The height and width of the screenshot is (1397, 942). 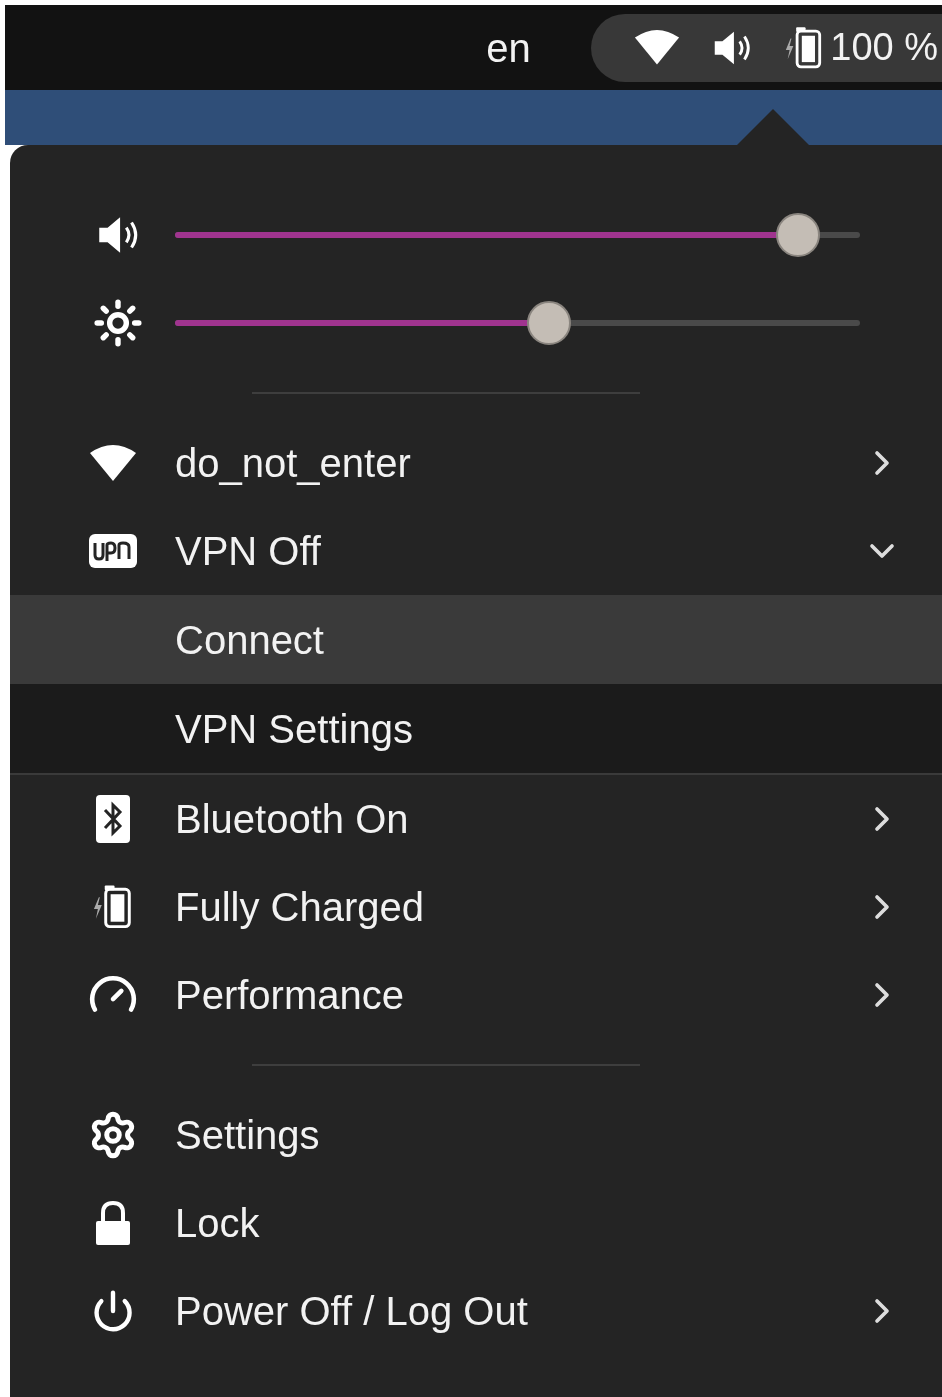 What do you see at coordinates (117, 323) in the screenshot?
I see `brightness-icon` at bounding box center [117, 323].